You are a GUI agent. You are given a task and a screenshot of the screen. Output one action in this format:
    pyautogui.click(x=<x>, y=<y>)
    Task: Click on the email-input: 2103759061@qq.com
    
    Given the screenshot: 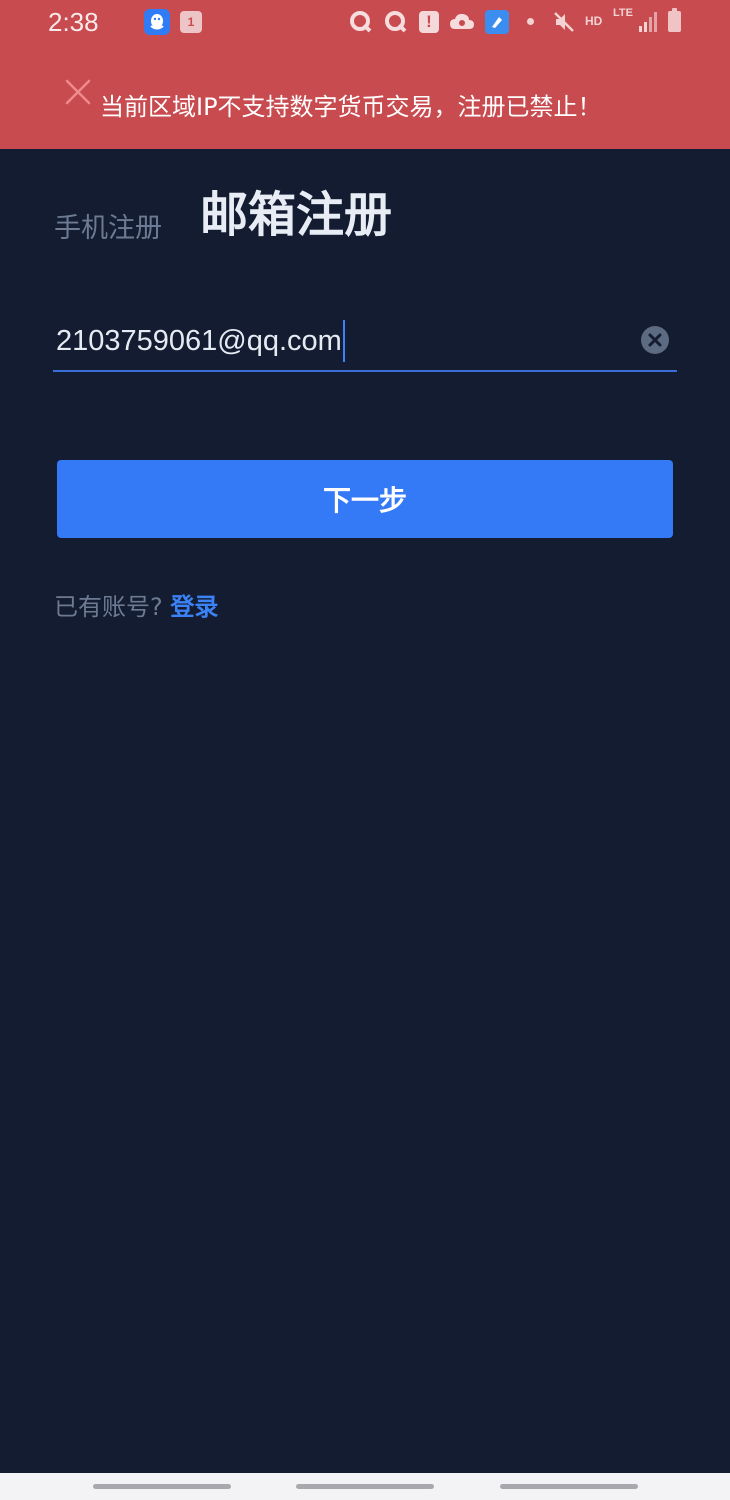 What is the action you would take?
    pyautogui.click(x=200, y=341)
    